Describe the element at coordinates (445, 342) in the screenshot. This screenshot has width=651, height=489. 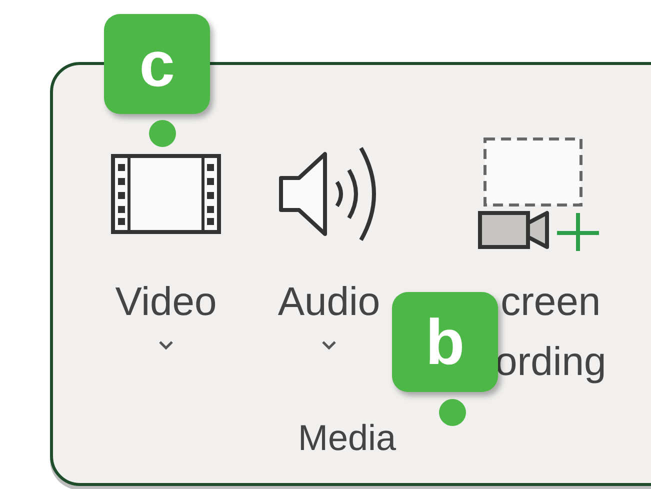
I see `callout-badge: b` at that location.